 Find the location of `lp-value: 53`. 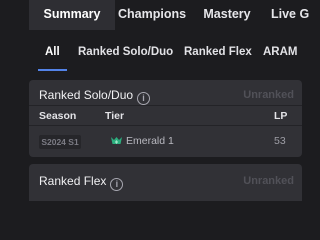

lp-value: 53 is located at coordinates (280, 141).